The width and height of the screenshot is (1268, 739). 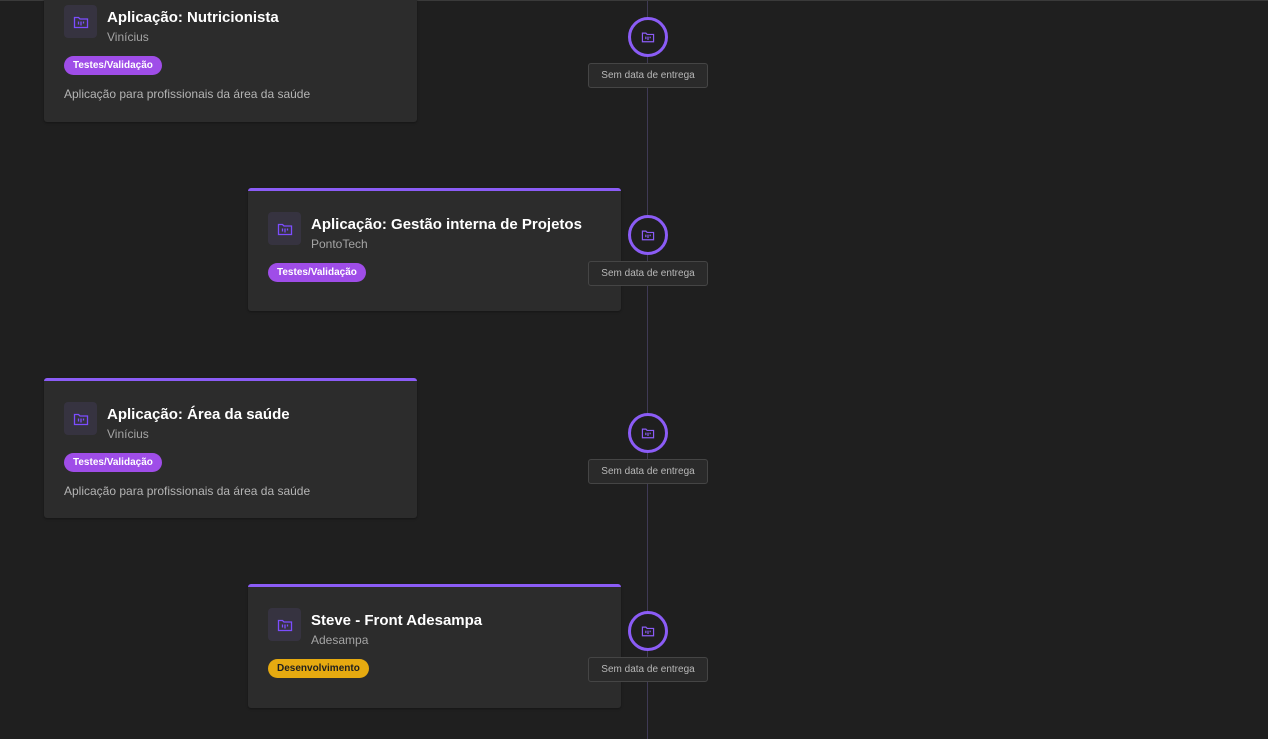 I want to click on status-badge: Desenvolvimento, so click(x=318, y=668).